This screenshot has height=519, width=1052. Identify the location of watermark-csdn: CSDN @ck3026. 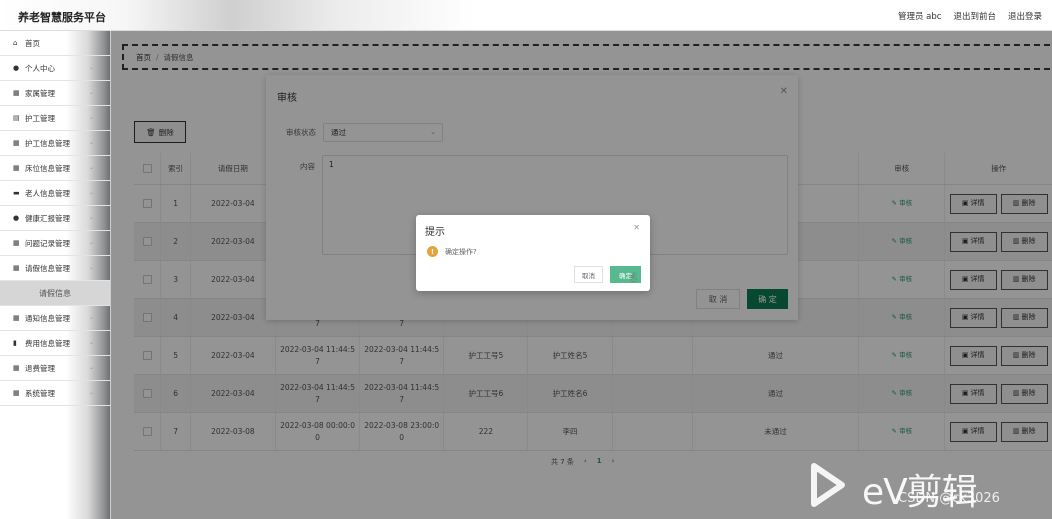
(949, 498).